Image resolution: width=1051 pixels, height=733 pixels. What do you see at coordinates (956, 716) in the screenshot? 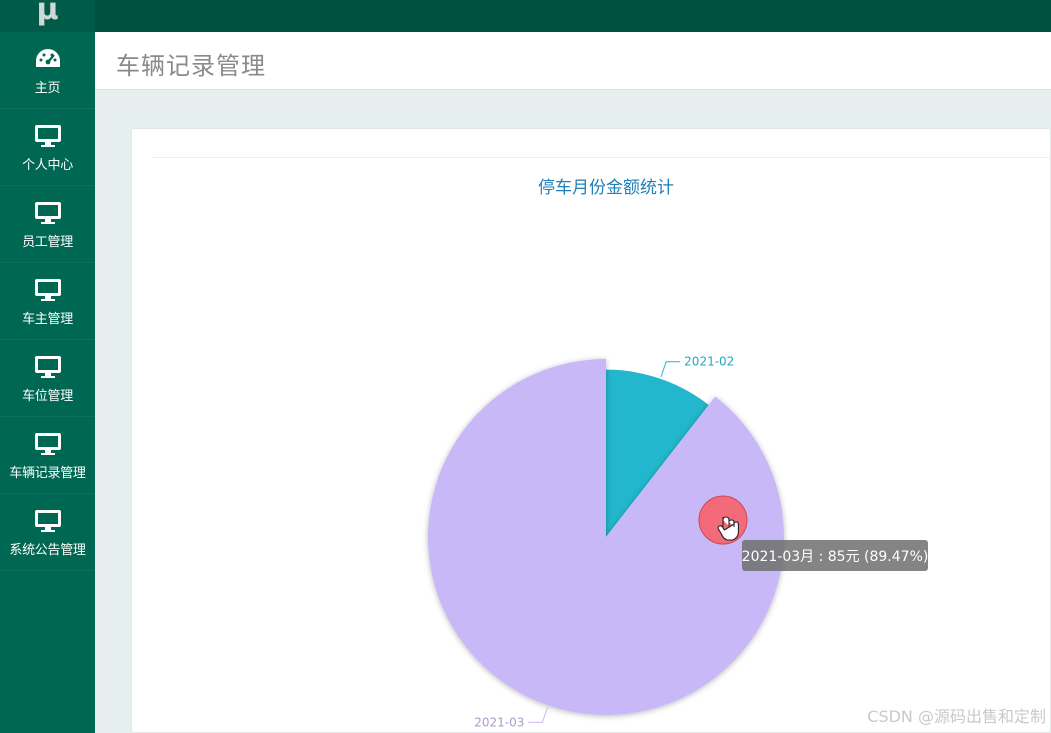
I see `watermark: CSDN @源码出售和定制` at bounding box center [956, 716].